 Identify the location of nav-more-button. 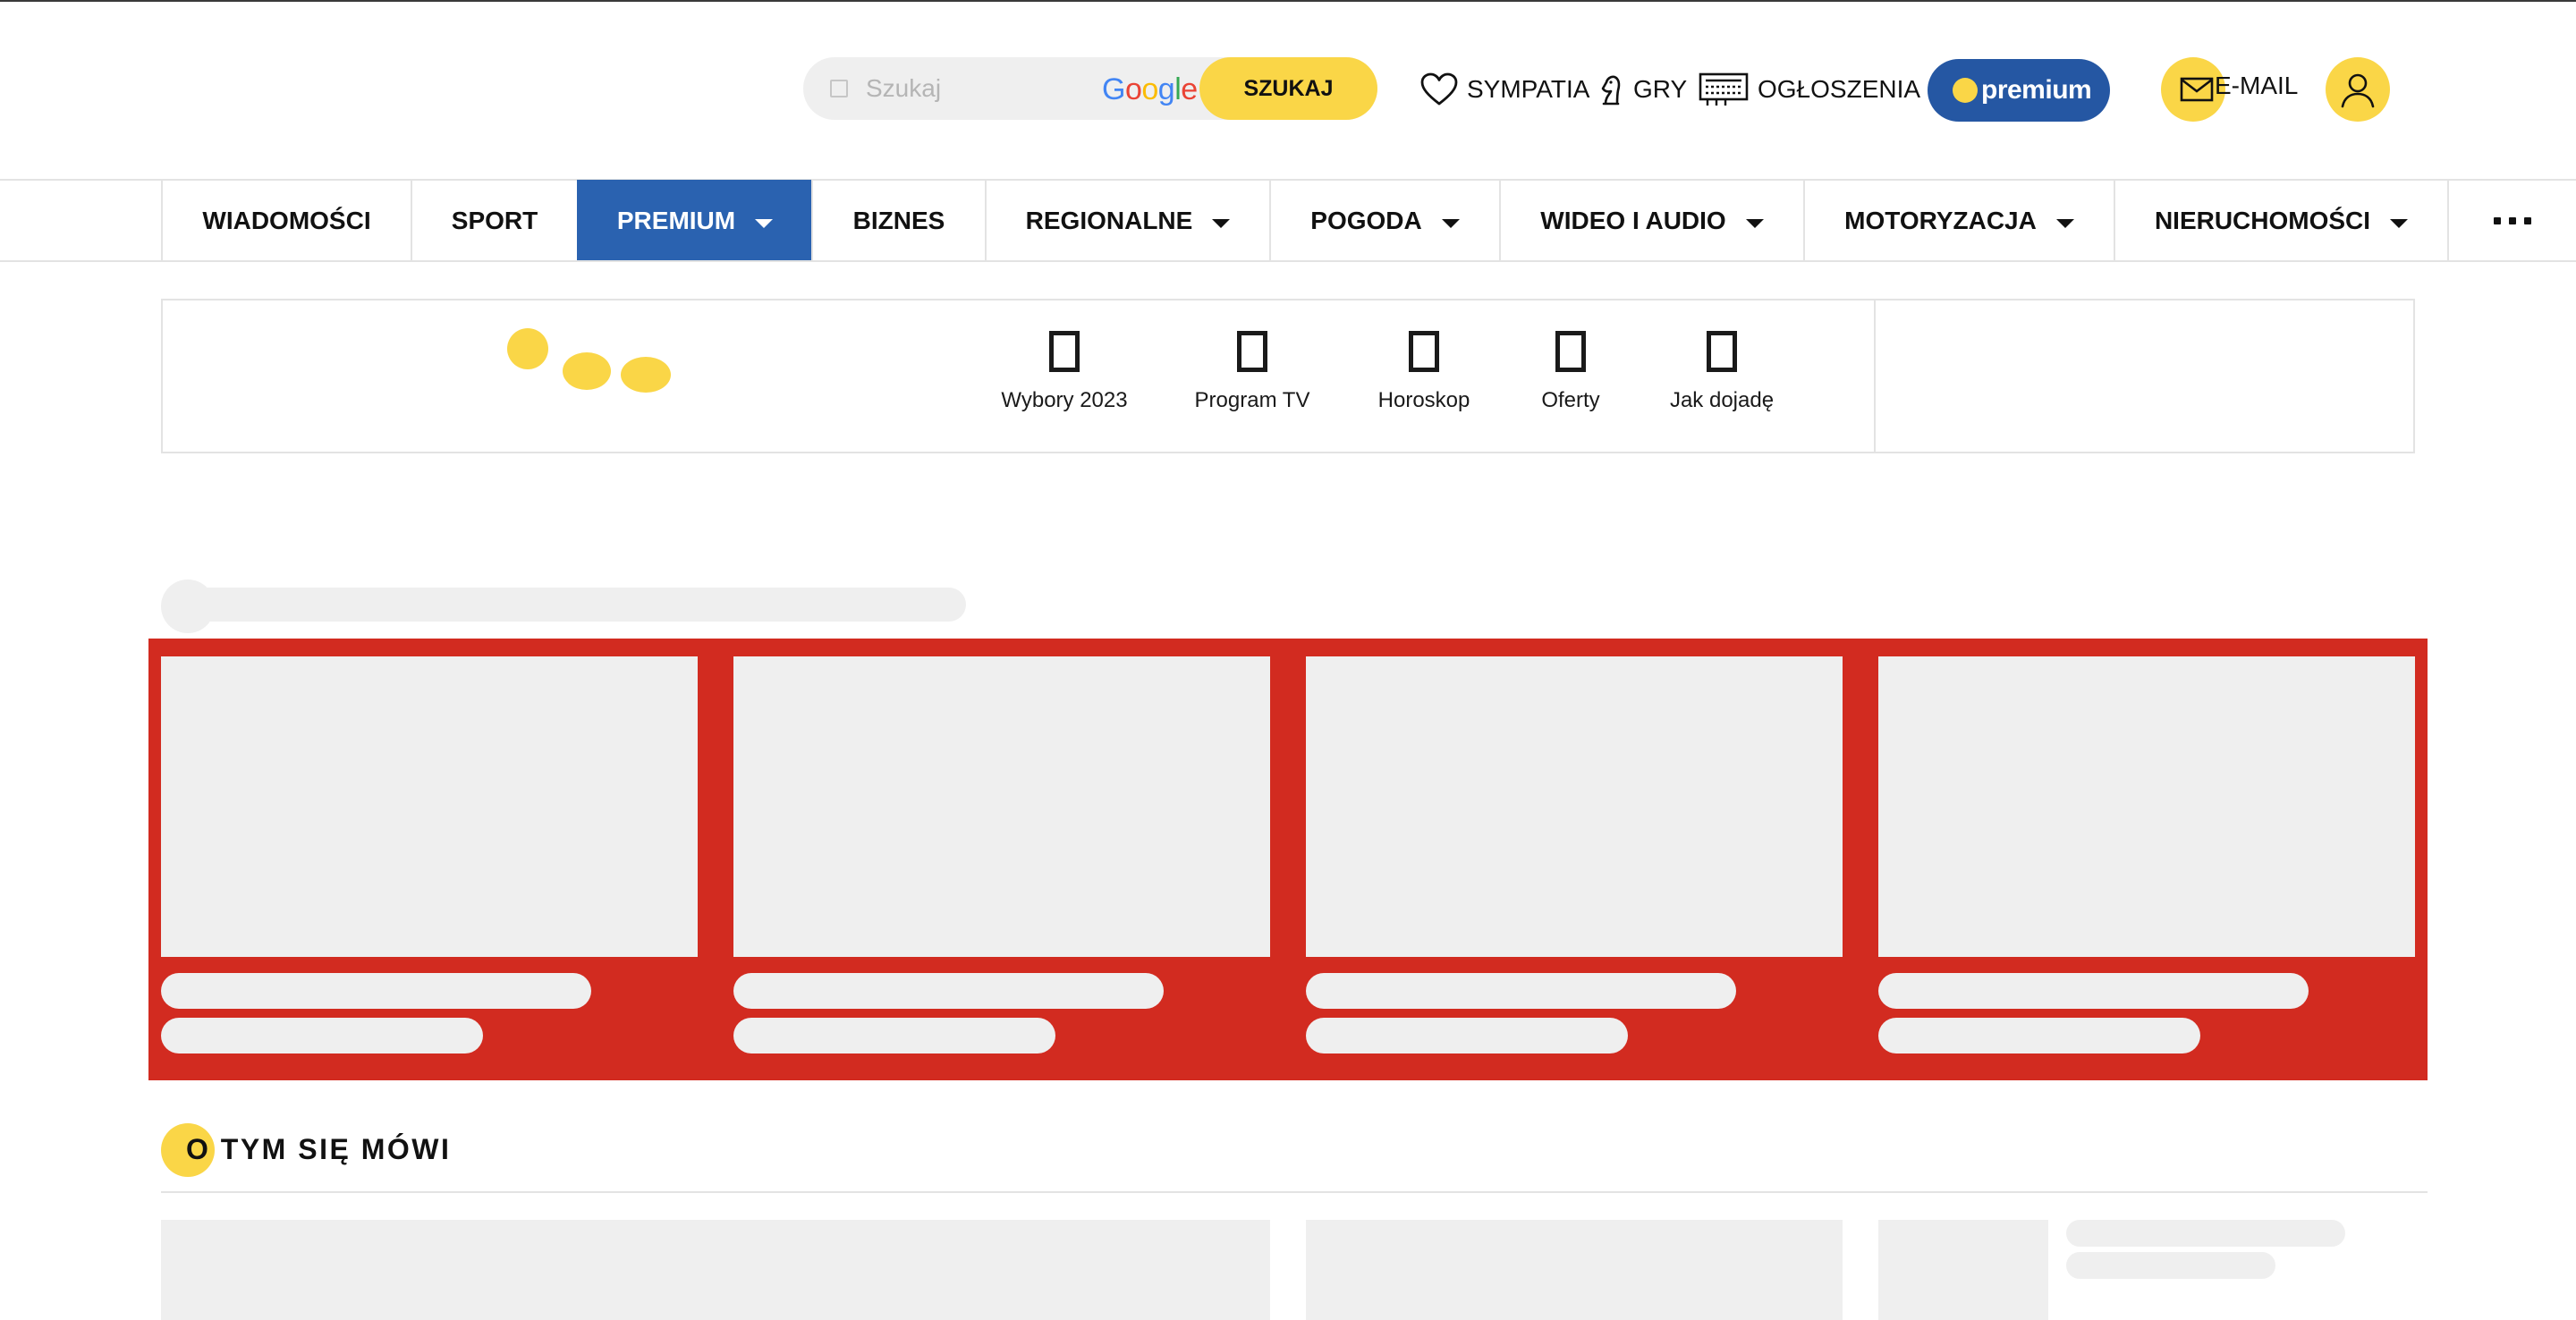
(2511, 220).